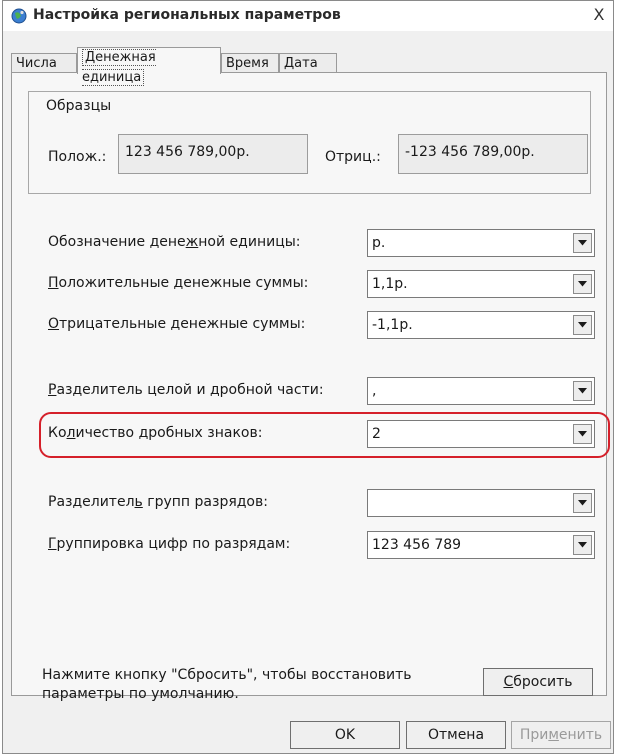 The image size is (617, 756). I want to click on tab-time: Время, so click(250, 63).